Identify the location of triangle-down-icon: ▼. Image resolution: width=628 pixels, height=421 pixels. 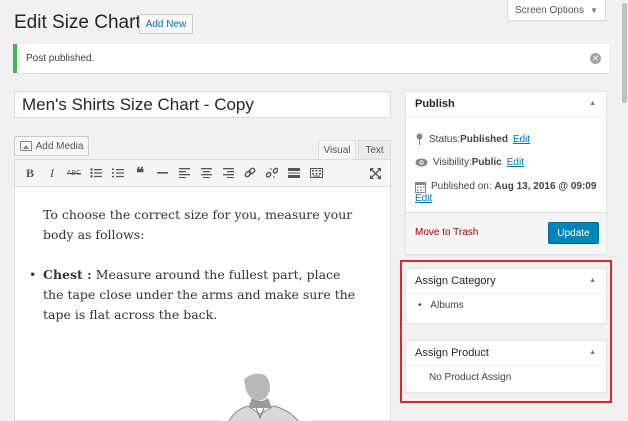
(594, 10).